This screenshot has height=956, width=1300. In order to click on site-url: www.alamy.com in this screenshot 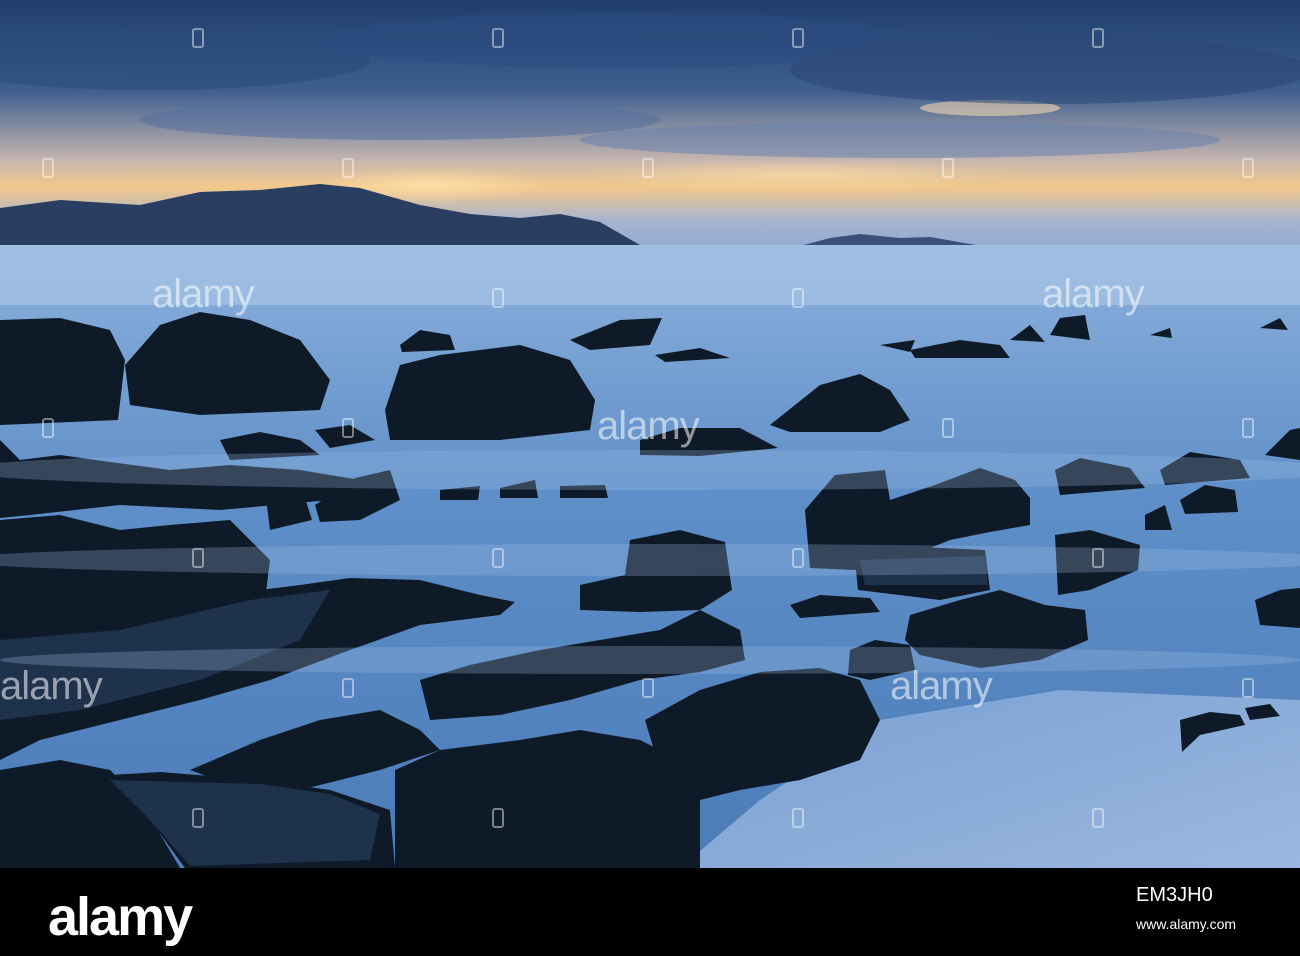, I will do `click(1186, 924)`.